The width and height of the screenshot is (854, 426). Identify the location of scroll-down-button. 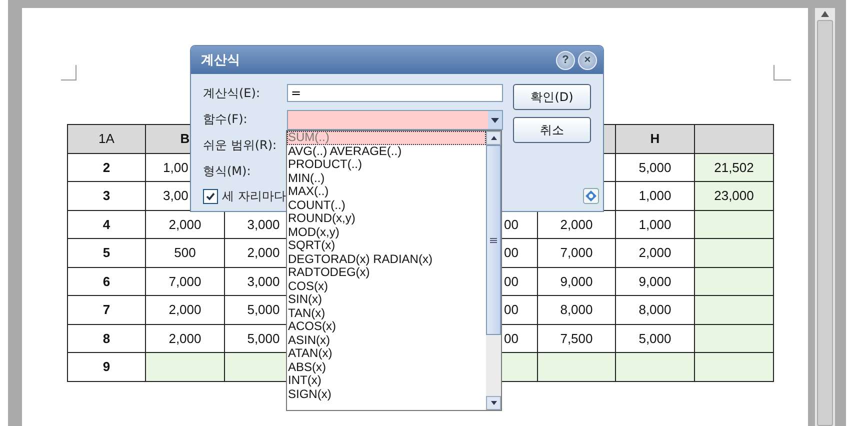
(493, 403).